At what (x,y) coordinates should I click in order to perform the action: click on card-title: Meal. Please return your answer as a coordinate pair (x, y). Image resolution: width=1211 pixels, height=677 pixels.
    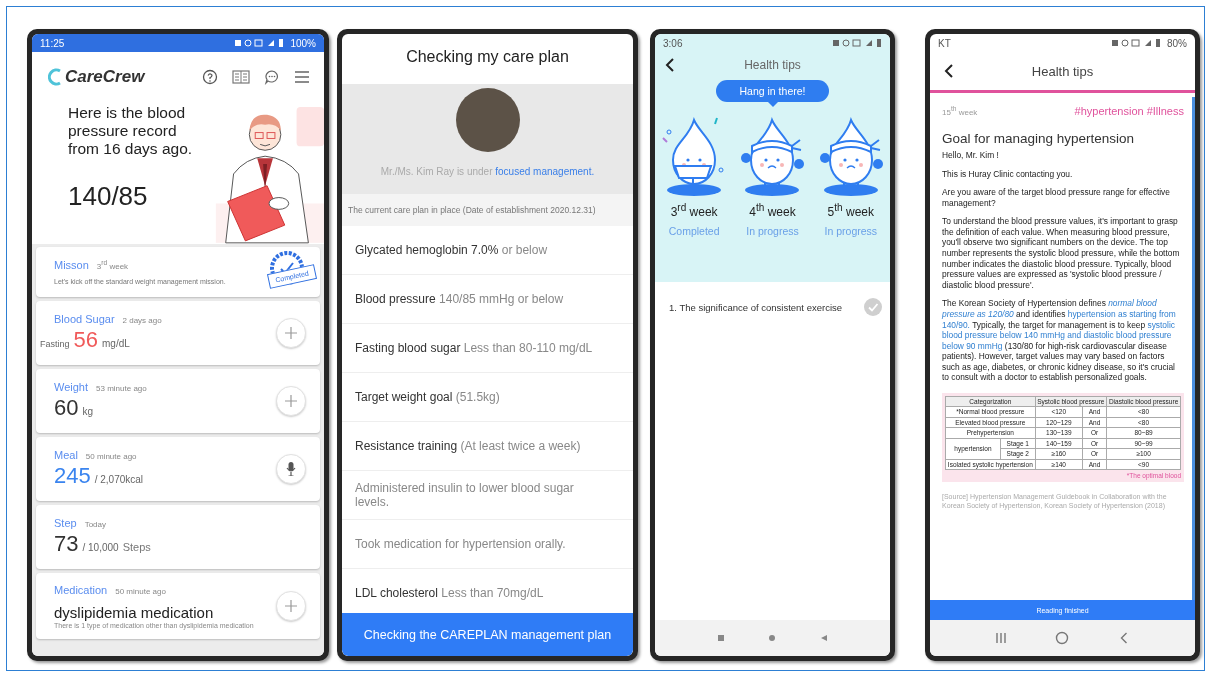
    Looking at the image, I should click on (66, 455).